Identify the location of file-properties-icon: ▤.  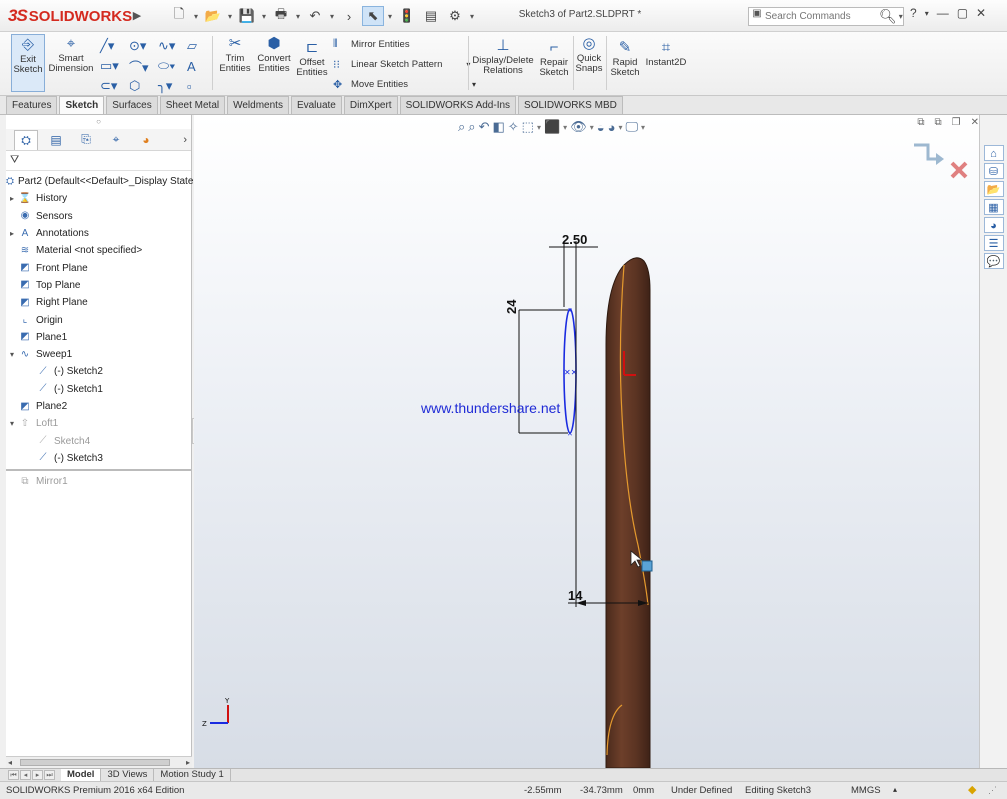
(431, 16).